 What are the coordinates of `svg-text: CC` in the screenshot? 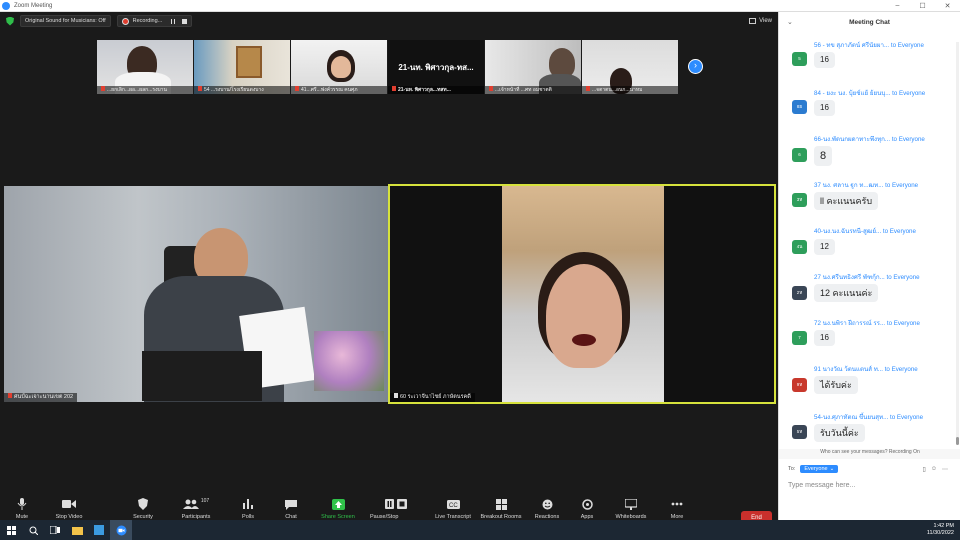 It's located at (453, 506).